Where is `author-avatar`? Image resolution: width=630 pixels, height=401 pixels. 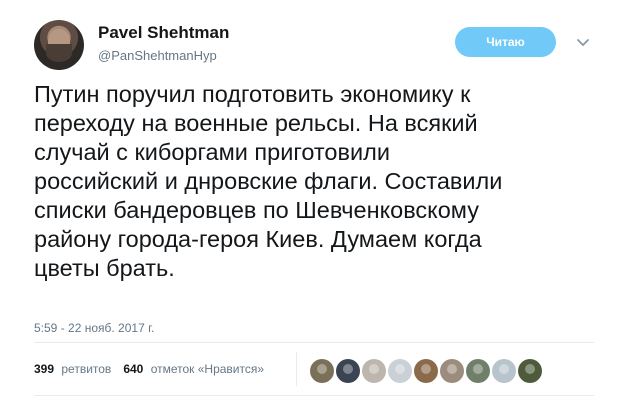
author-avatar is located at coordinates (59, 45).